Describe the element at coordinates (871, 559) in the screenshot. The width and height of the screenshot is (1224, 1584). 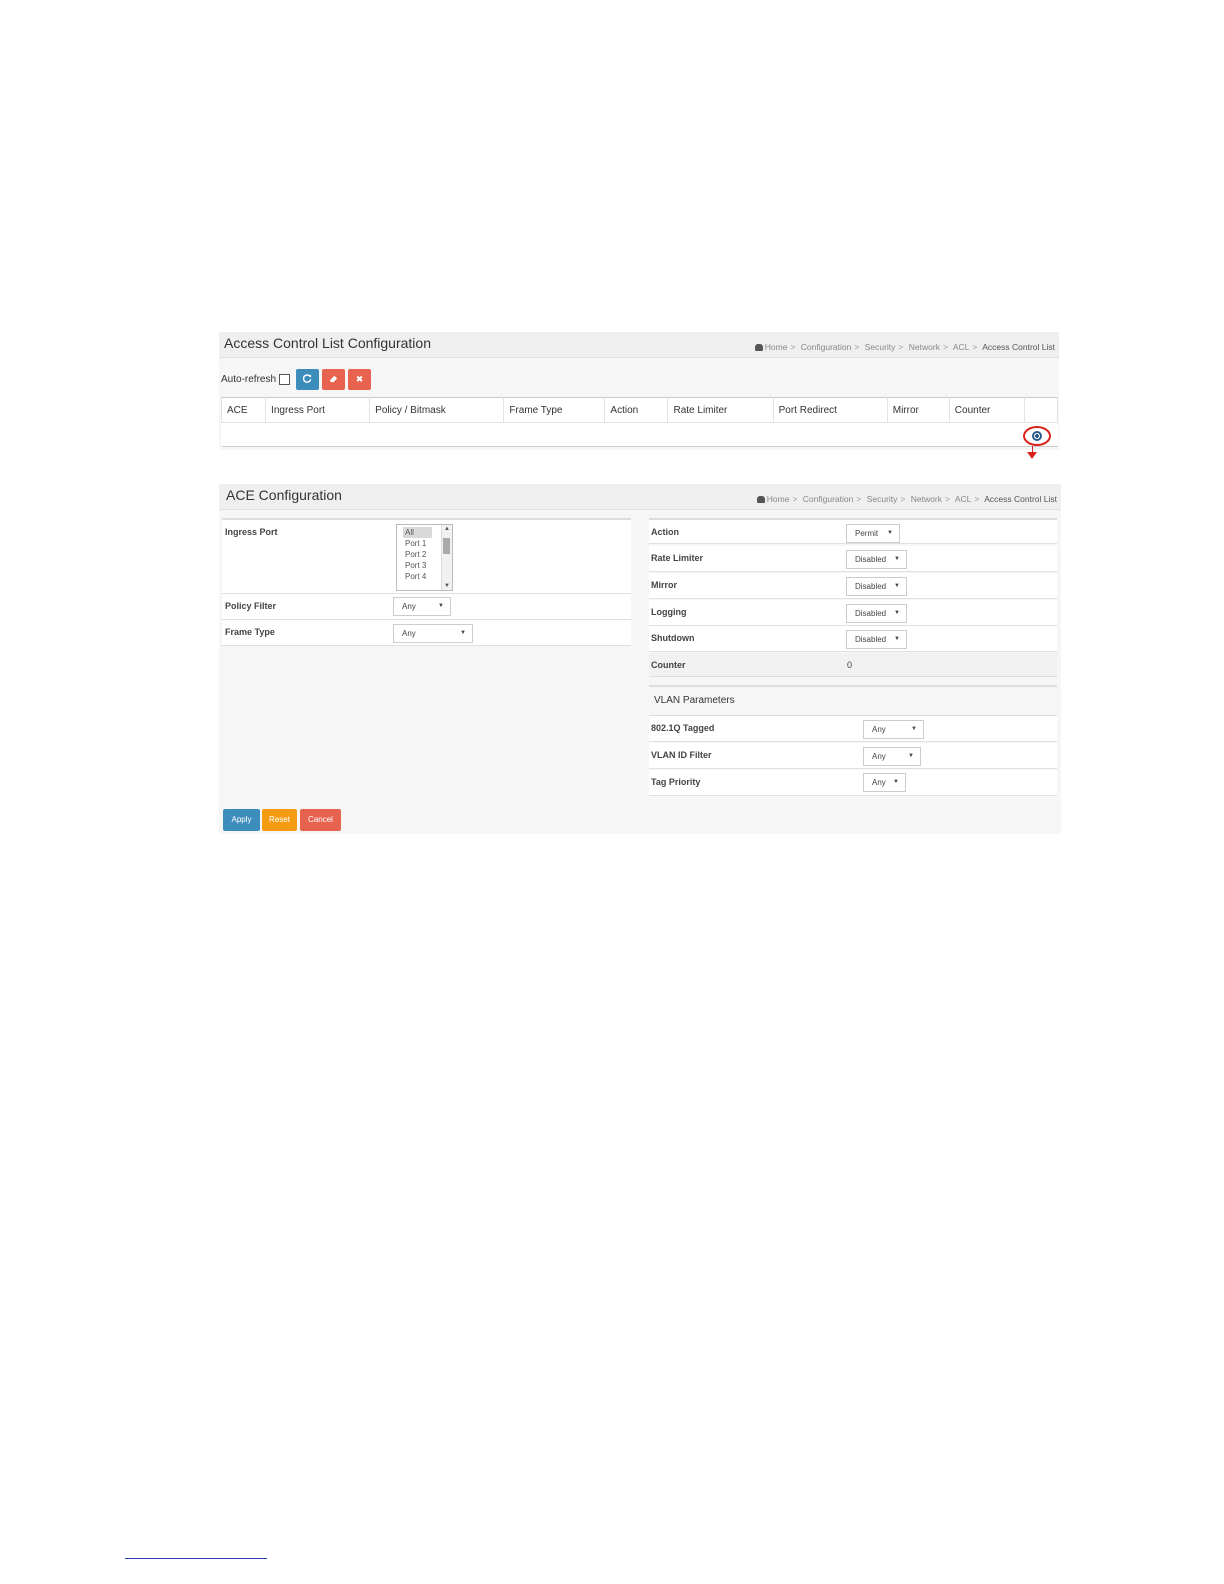
I see `rate-limiter-value: Disabled` at that location.